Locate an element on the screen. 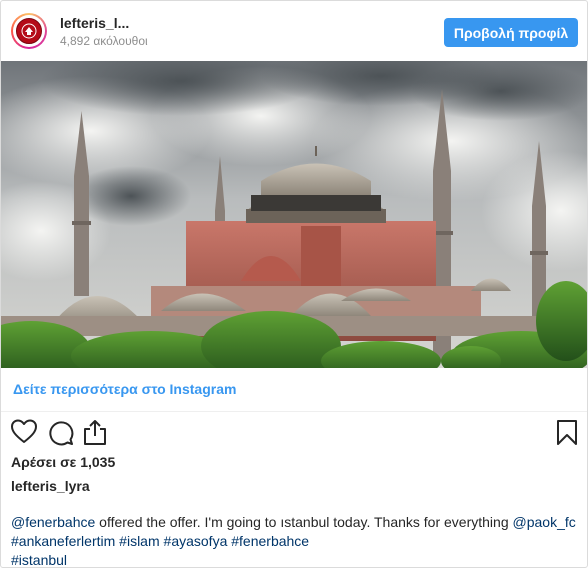  see-more-link-bar: Δείτε περισσότερα στο Instagram is located at coordinates (294, 390).